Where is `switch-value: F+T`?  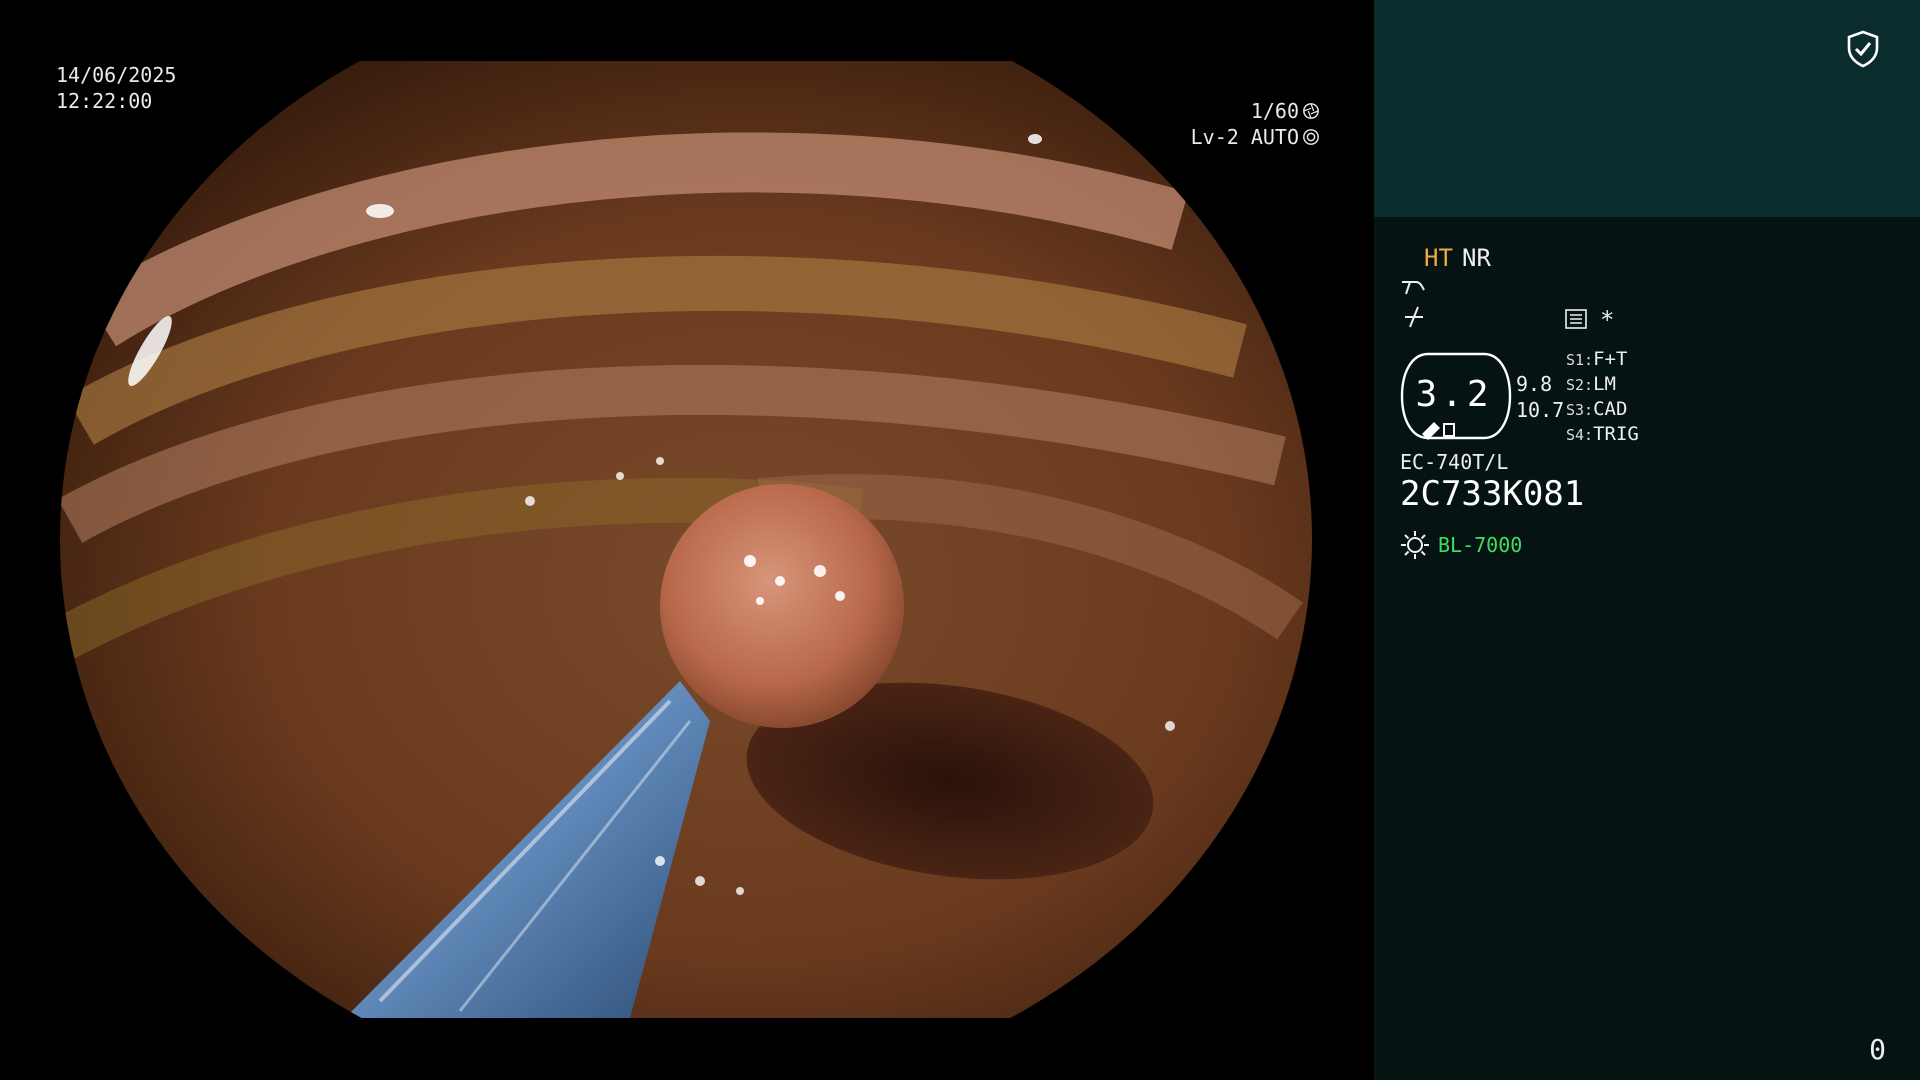 switch-value: F+T is located at coordinates (1610, 359).